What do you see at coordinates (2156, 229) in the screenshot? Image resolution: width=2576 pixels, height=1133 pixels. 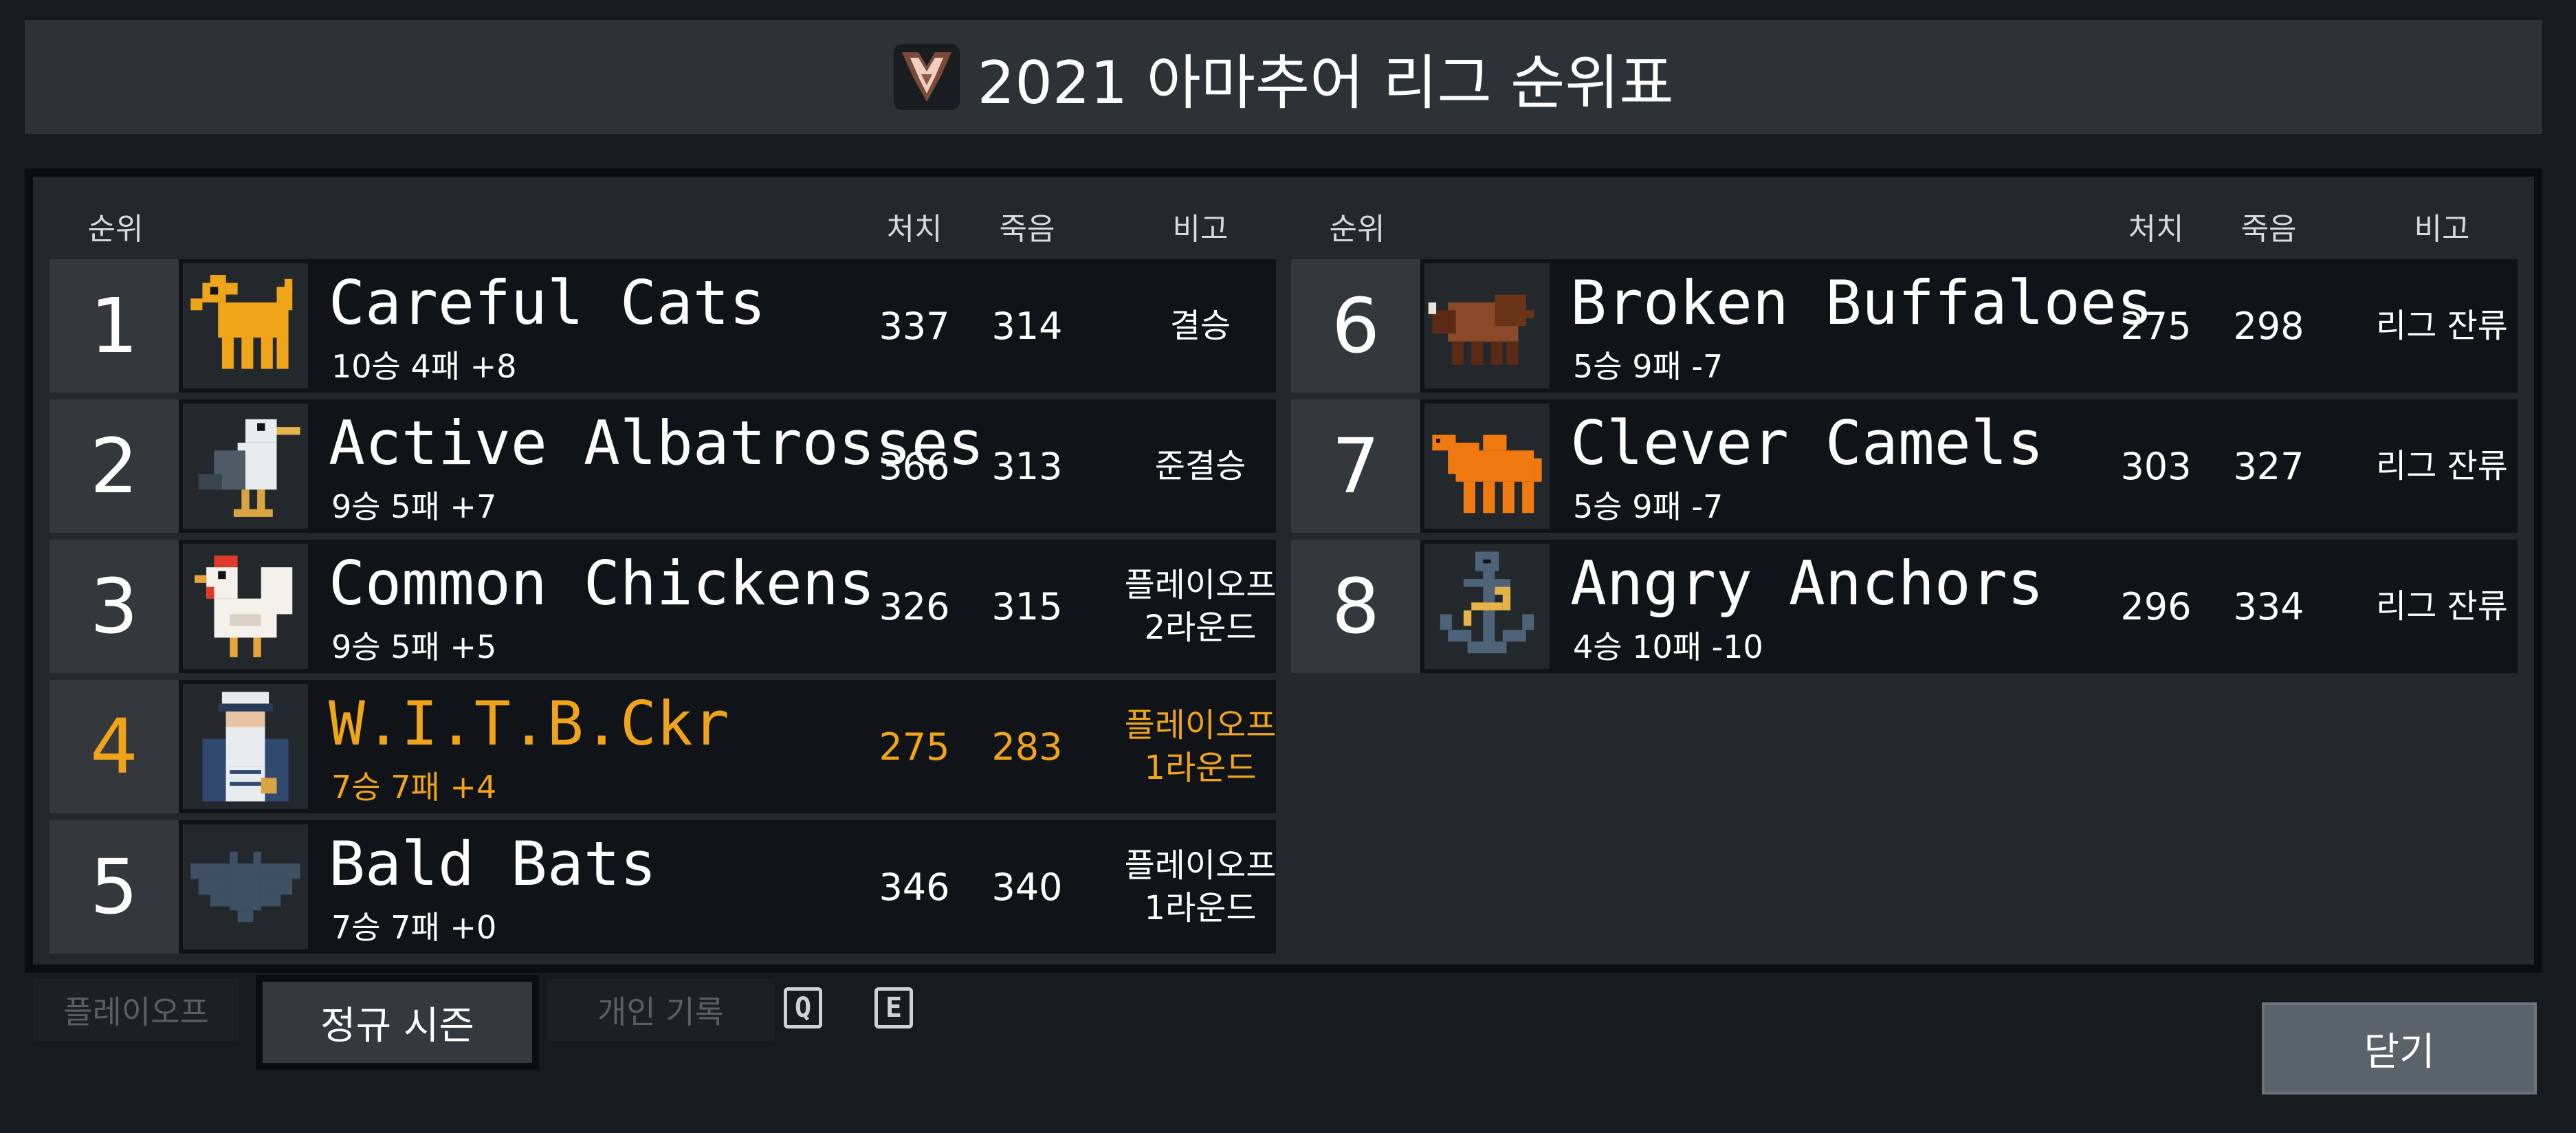 I see `header-kills-right: 처치` at bounding box center [2156, 229].